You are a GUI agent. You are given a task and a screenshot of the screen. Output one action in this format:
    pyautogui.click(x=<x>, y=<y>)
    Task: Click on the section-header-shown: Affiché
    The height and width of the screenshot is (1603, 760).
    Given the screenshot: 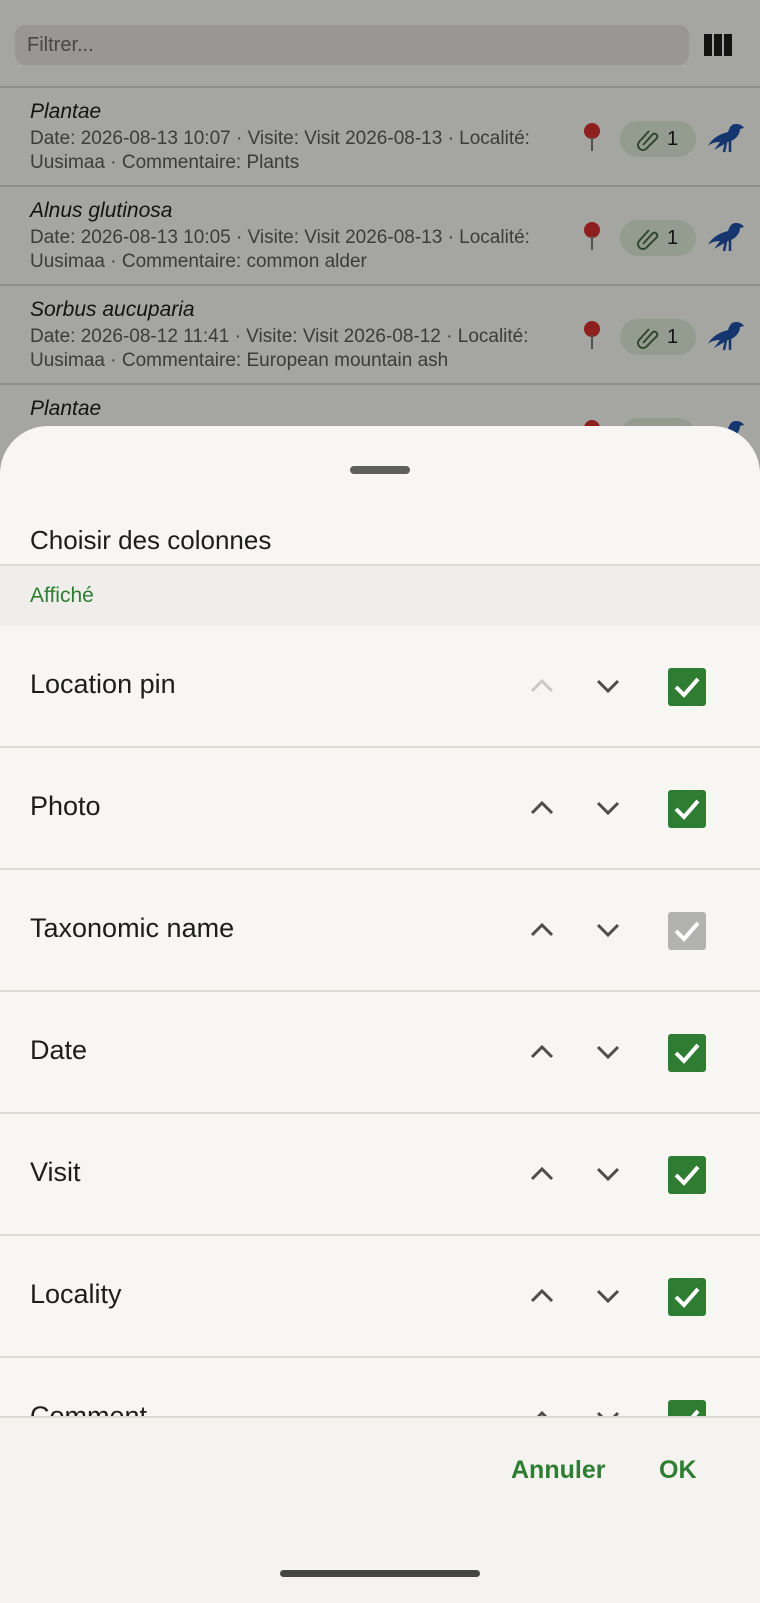 What is the action you would take?
    pyautogui.click(x=380, y=596)
    